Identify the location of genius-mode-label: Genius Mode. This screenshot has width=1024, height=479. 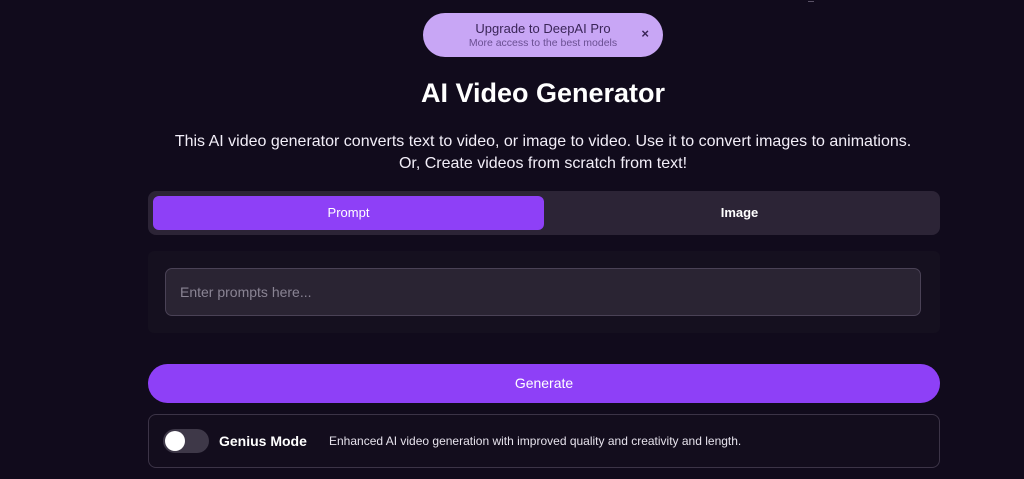
(263, 441).